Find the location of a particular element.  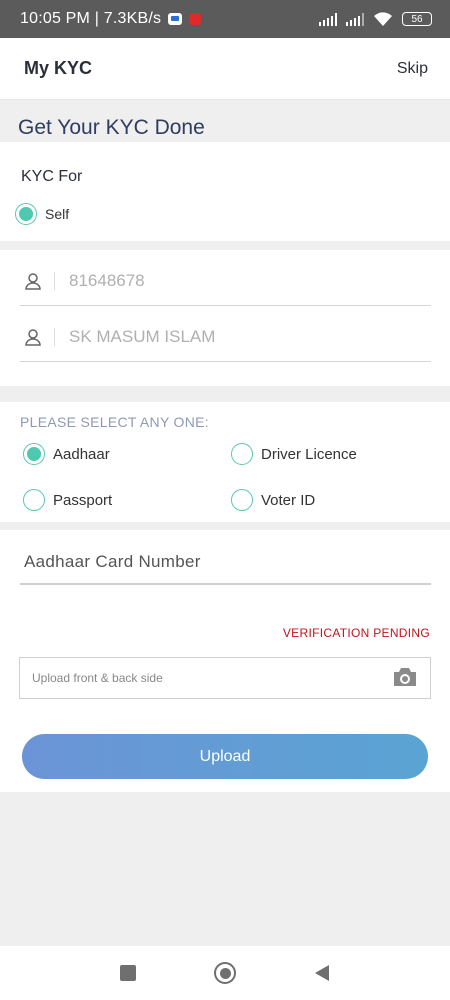

aadhaar-label: Aadhaar is located at coordinates (81, 454).